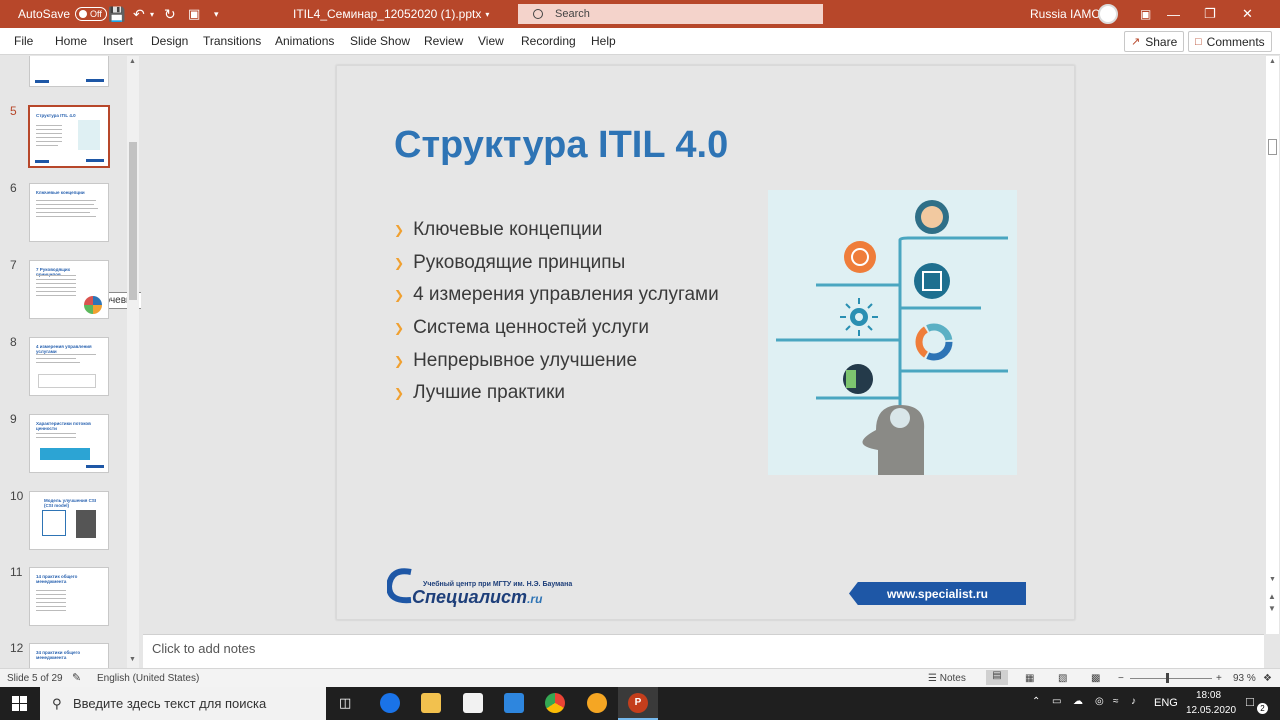 This screenshot has width=1280, height=720. Describe the element at coordinates (1244, 678) in the screenshot. I see `zoom-level: 93 %` at that location.